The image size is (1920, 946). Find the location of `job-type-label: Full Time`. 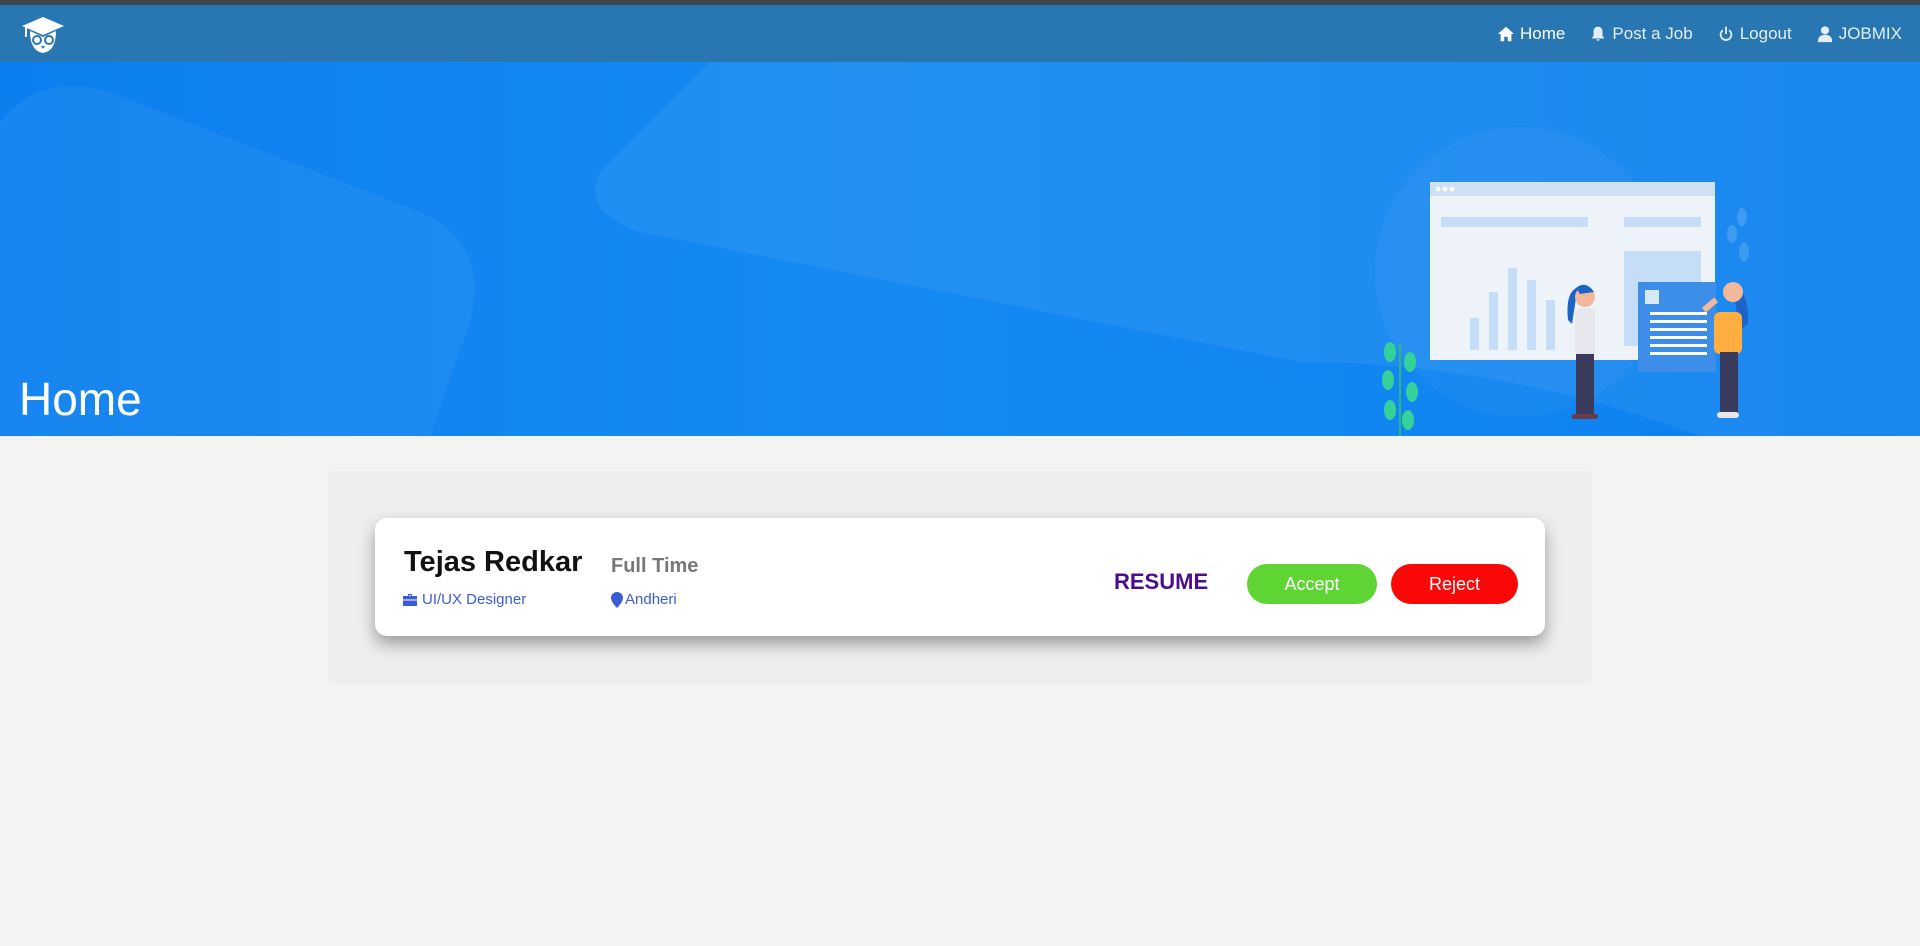

job-type-label: Full Time is located at coordinates (655, 566).